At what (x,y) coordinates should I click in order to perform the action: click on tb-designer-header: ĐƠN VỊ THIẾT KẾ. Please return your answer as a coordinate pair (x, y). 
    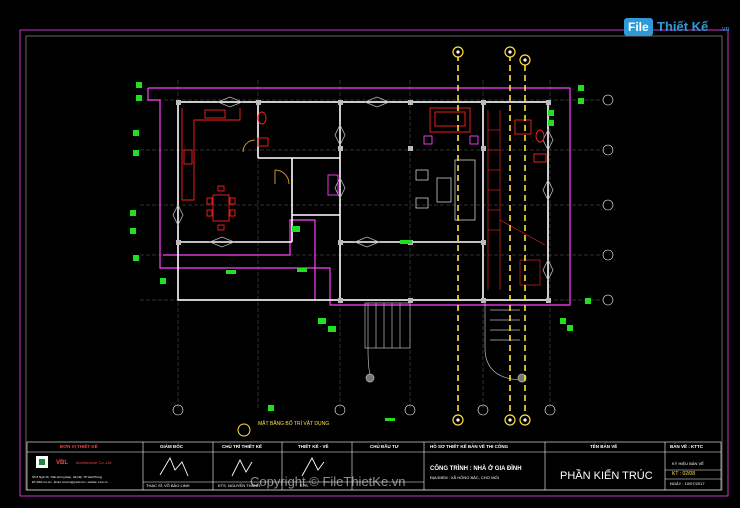
    Looking at the image, I should click on (79, 446).